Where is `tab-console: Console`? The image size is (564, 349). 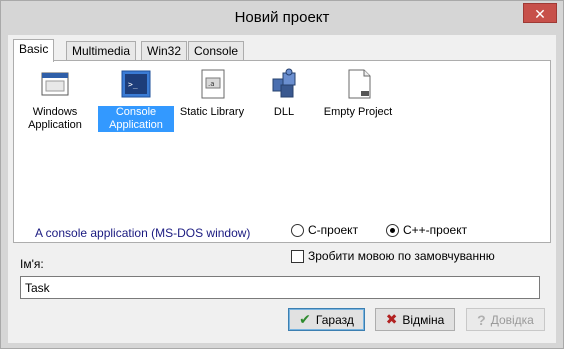
tab-console: Console is located at coordinates (216, 51).